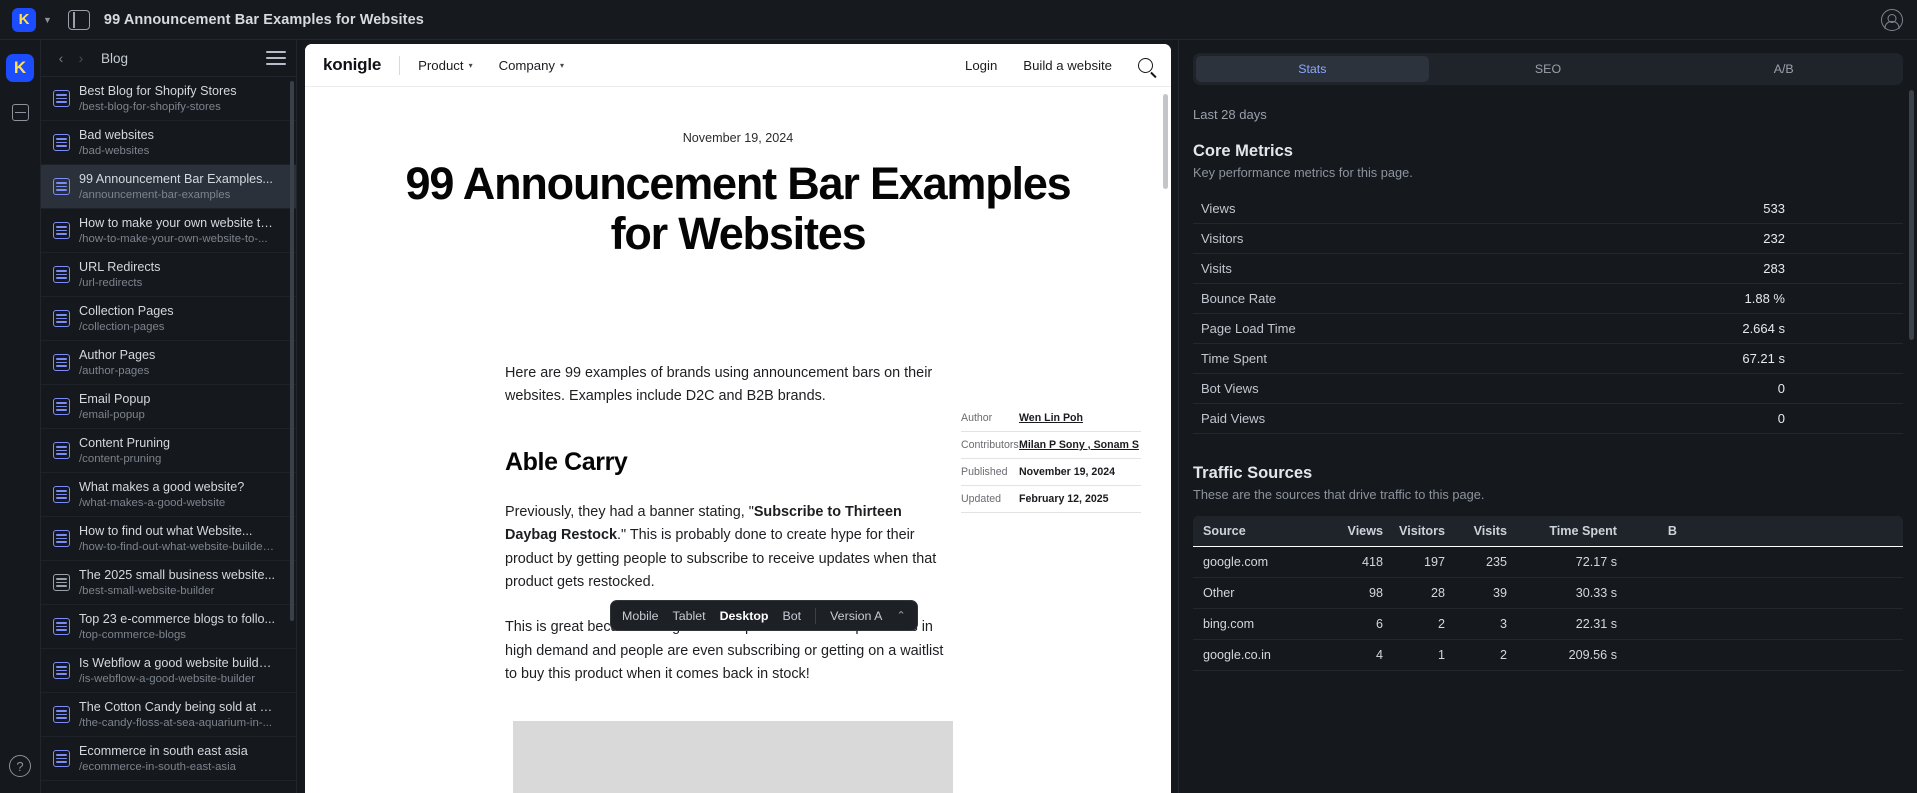  I want to click on site-nav-product: Product ▾, so click(445, 65).